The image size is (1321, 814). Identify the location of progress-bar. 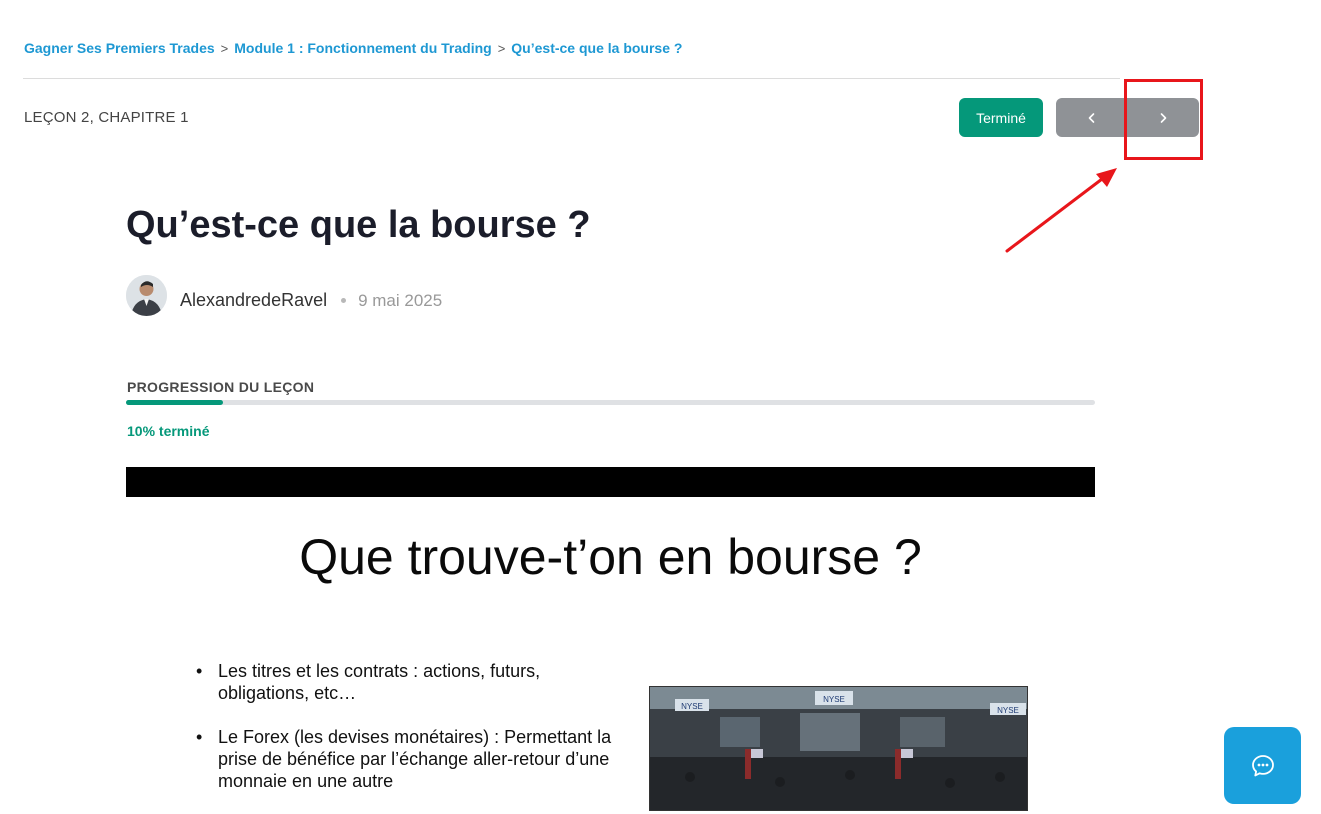
(610, 402).